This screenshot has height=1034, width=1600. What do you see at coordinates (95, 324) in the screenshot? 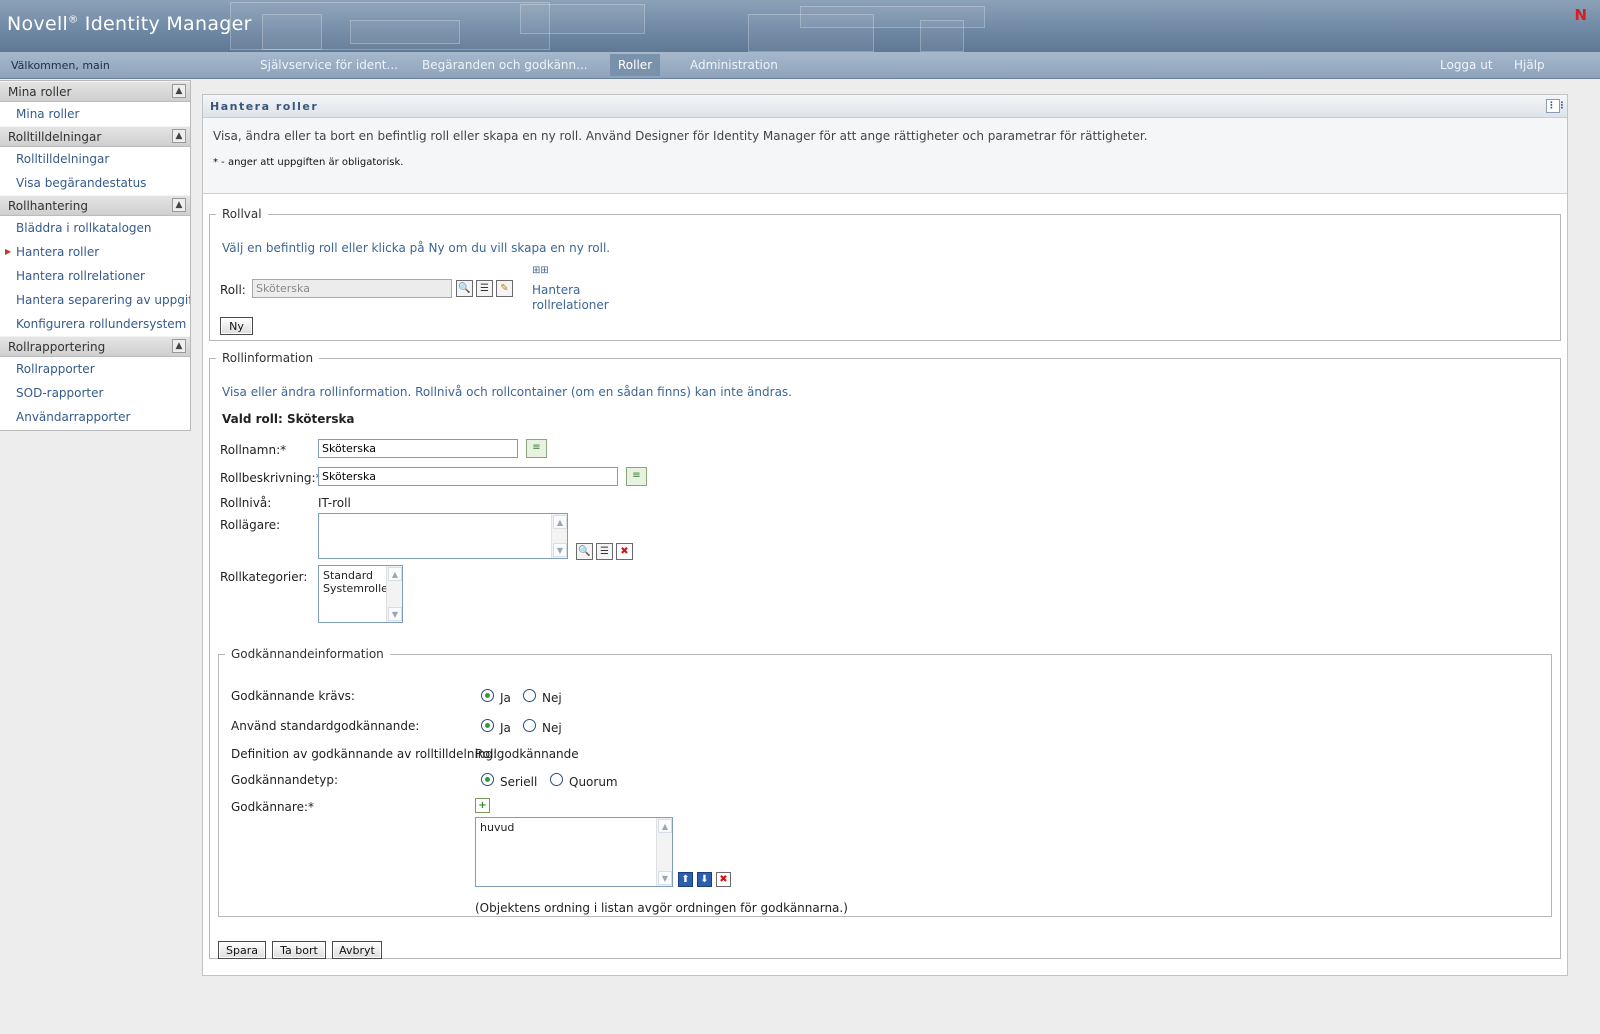
I see `sidebar-item-configure-subsystem: Konfigurera rollundersystem` at bounding box center [95, 324].